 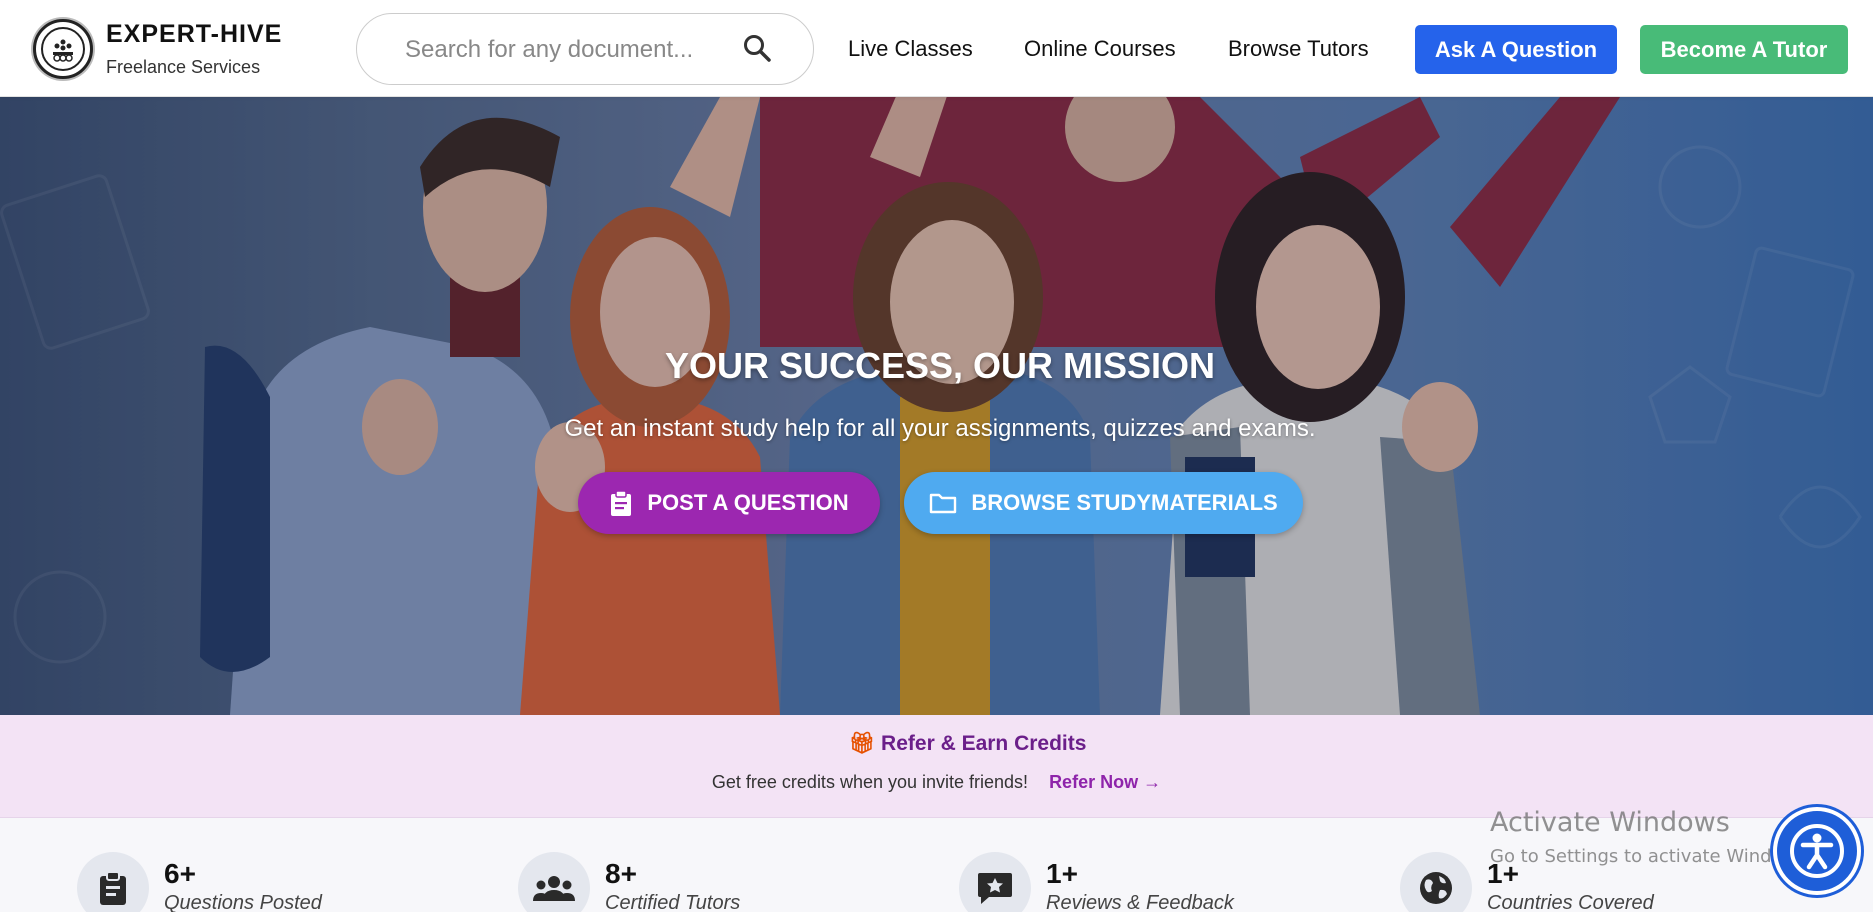 I want to click on accessibility-widget-button, so click(x=1817, y=851).